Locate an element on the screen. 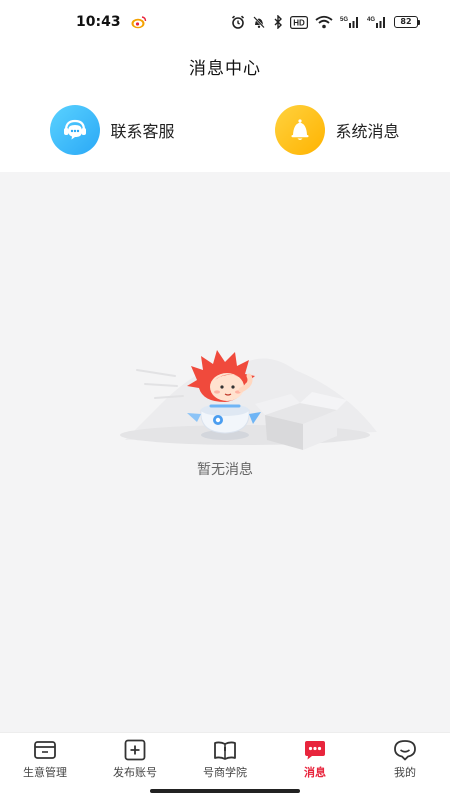 The height and width of the screenshot is (800, 450). page-header: 消息中心 is located at coordinates (225, 66).